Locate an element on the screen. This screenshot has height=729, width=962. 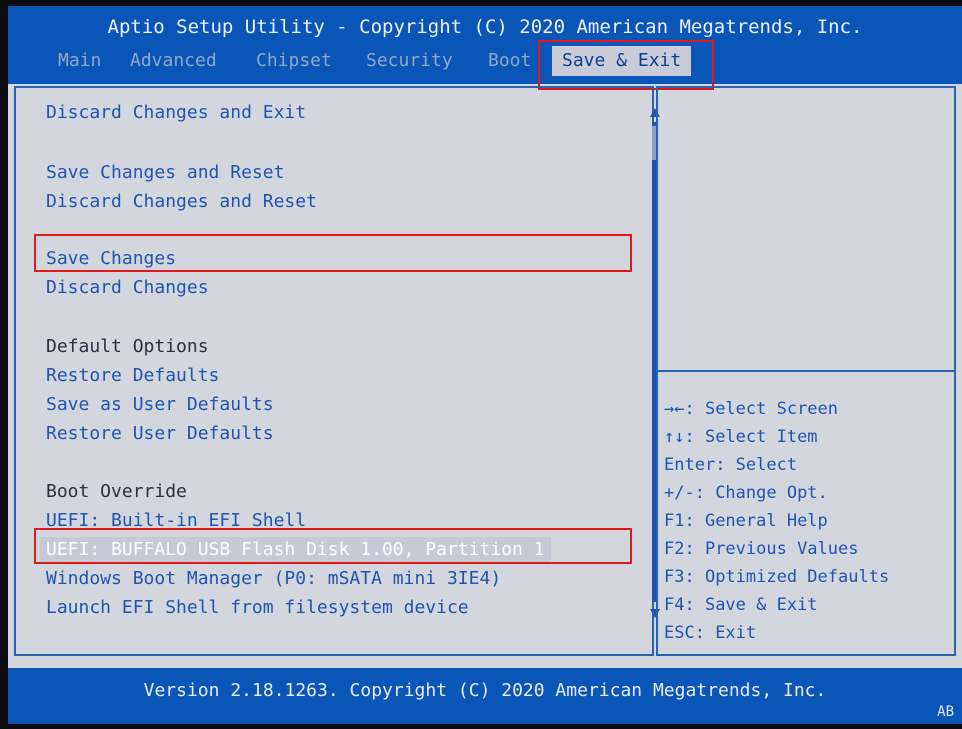
help-divider is located at coordinates (806, 371).